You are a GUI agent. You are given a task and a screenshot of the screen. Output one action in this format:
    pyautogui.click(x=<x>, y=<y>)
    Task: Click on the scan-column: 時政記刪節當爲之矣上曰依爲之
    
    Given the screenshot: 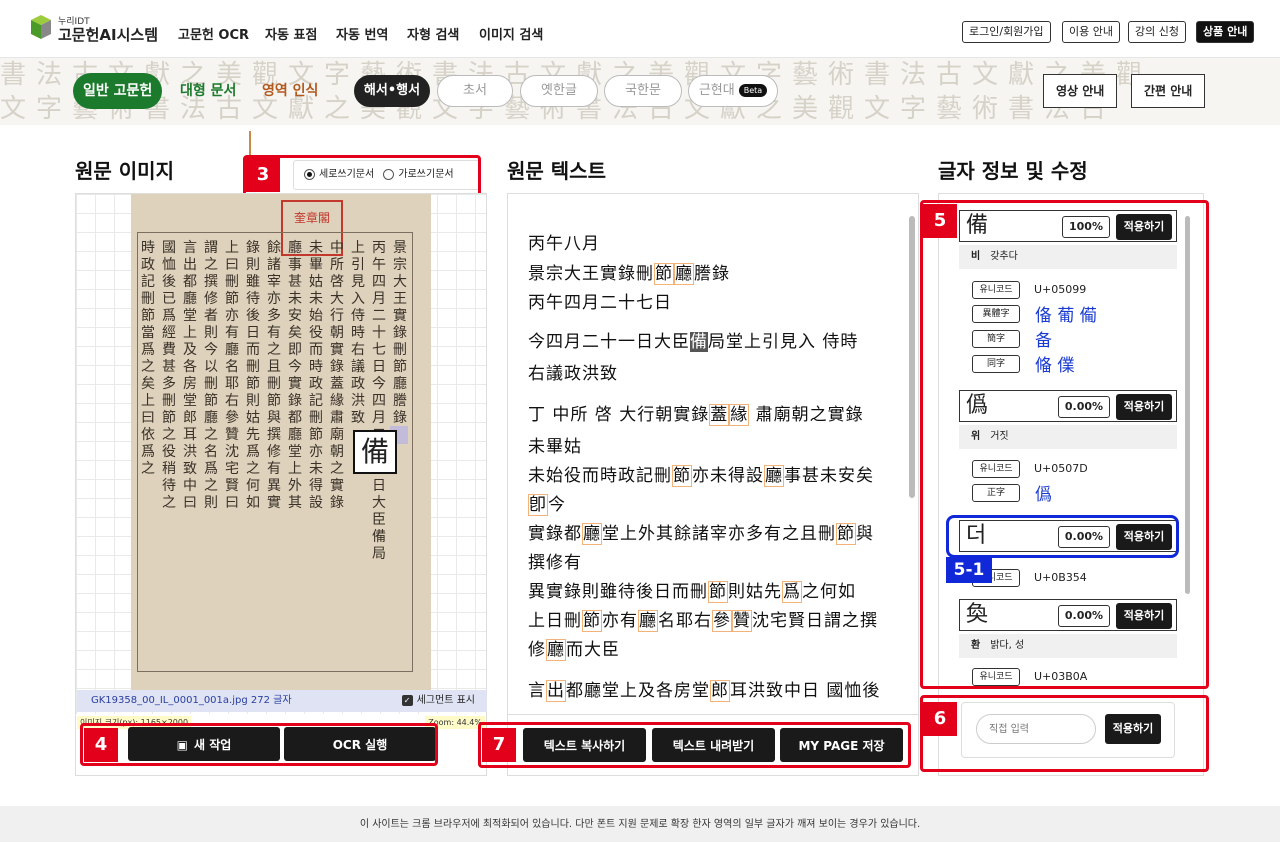 What is the action you would take?
    pyautogui.click(x=148, y=358)
    